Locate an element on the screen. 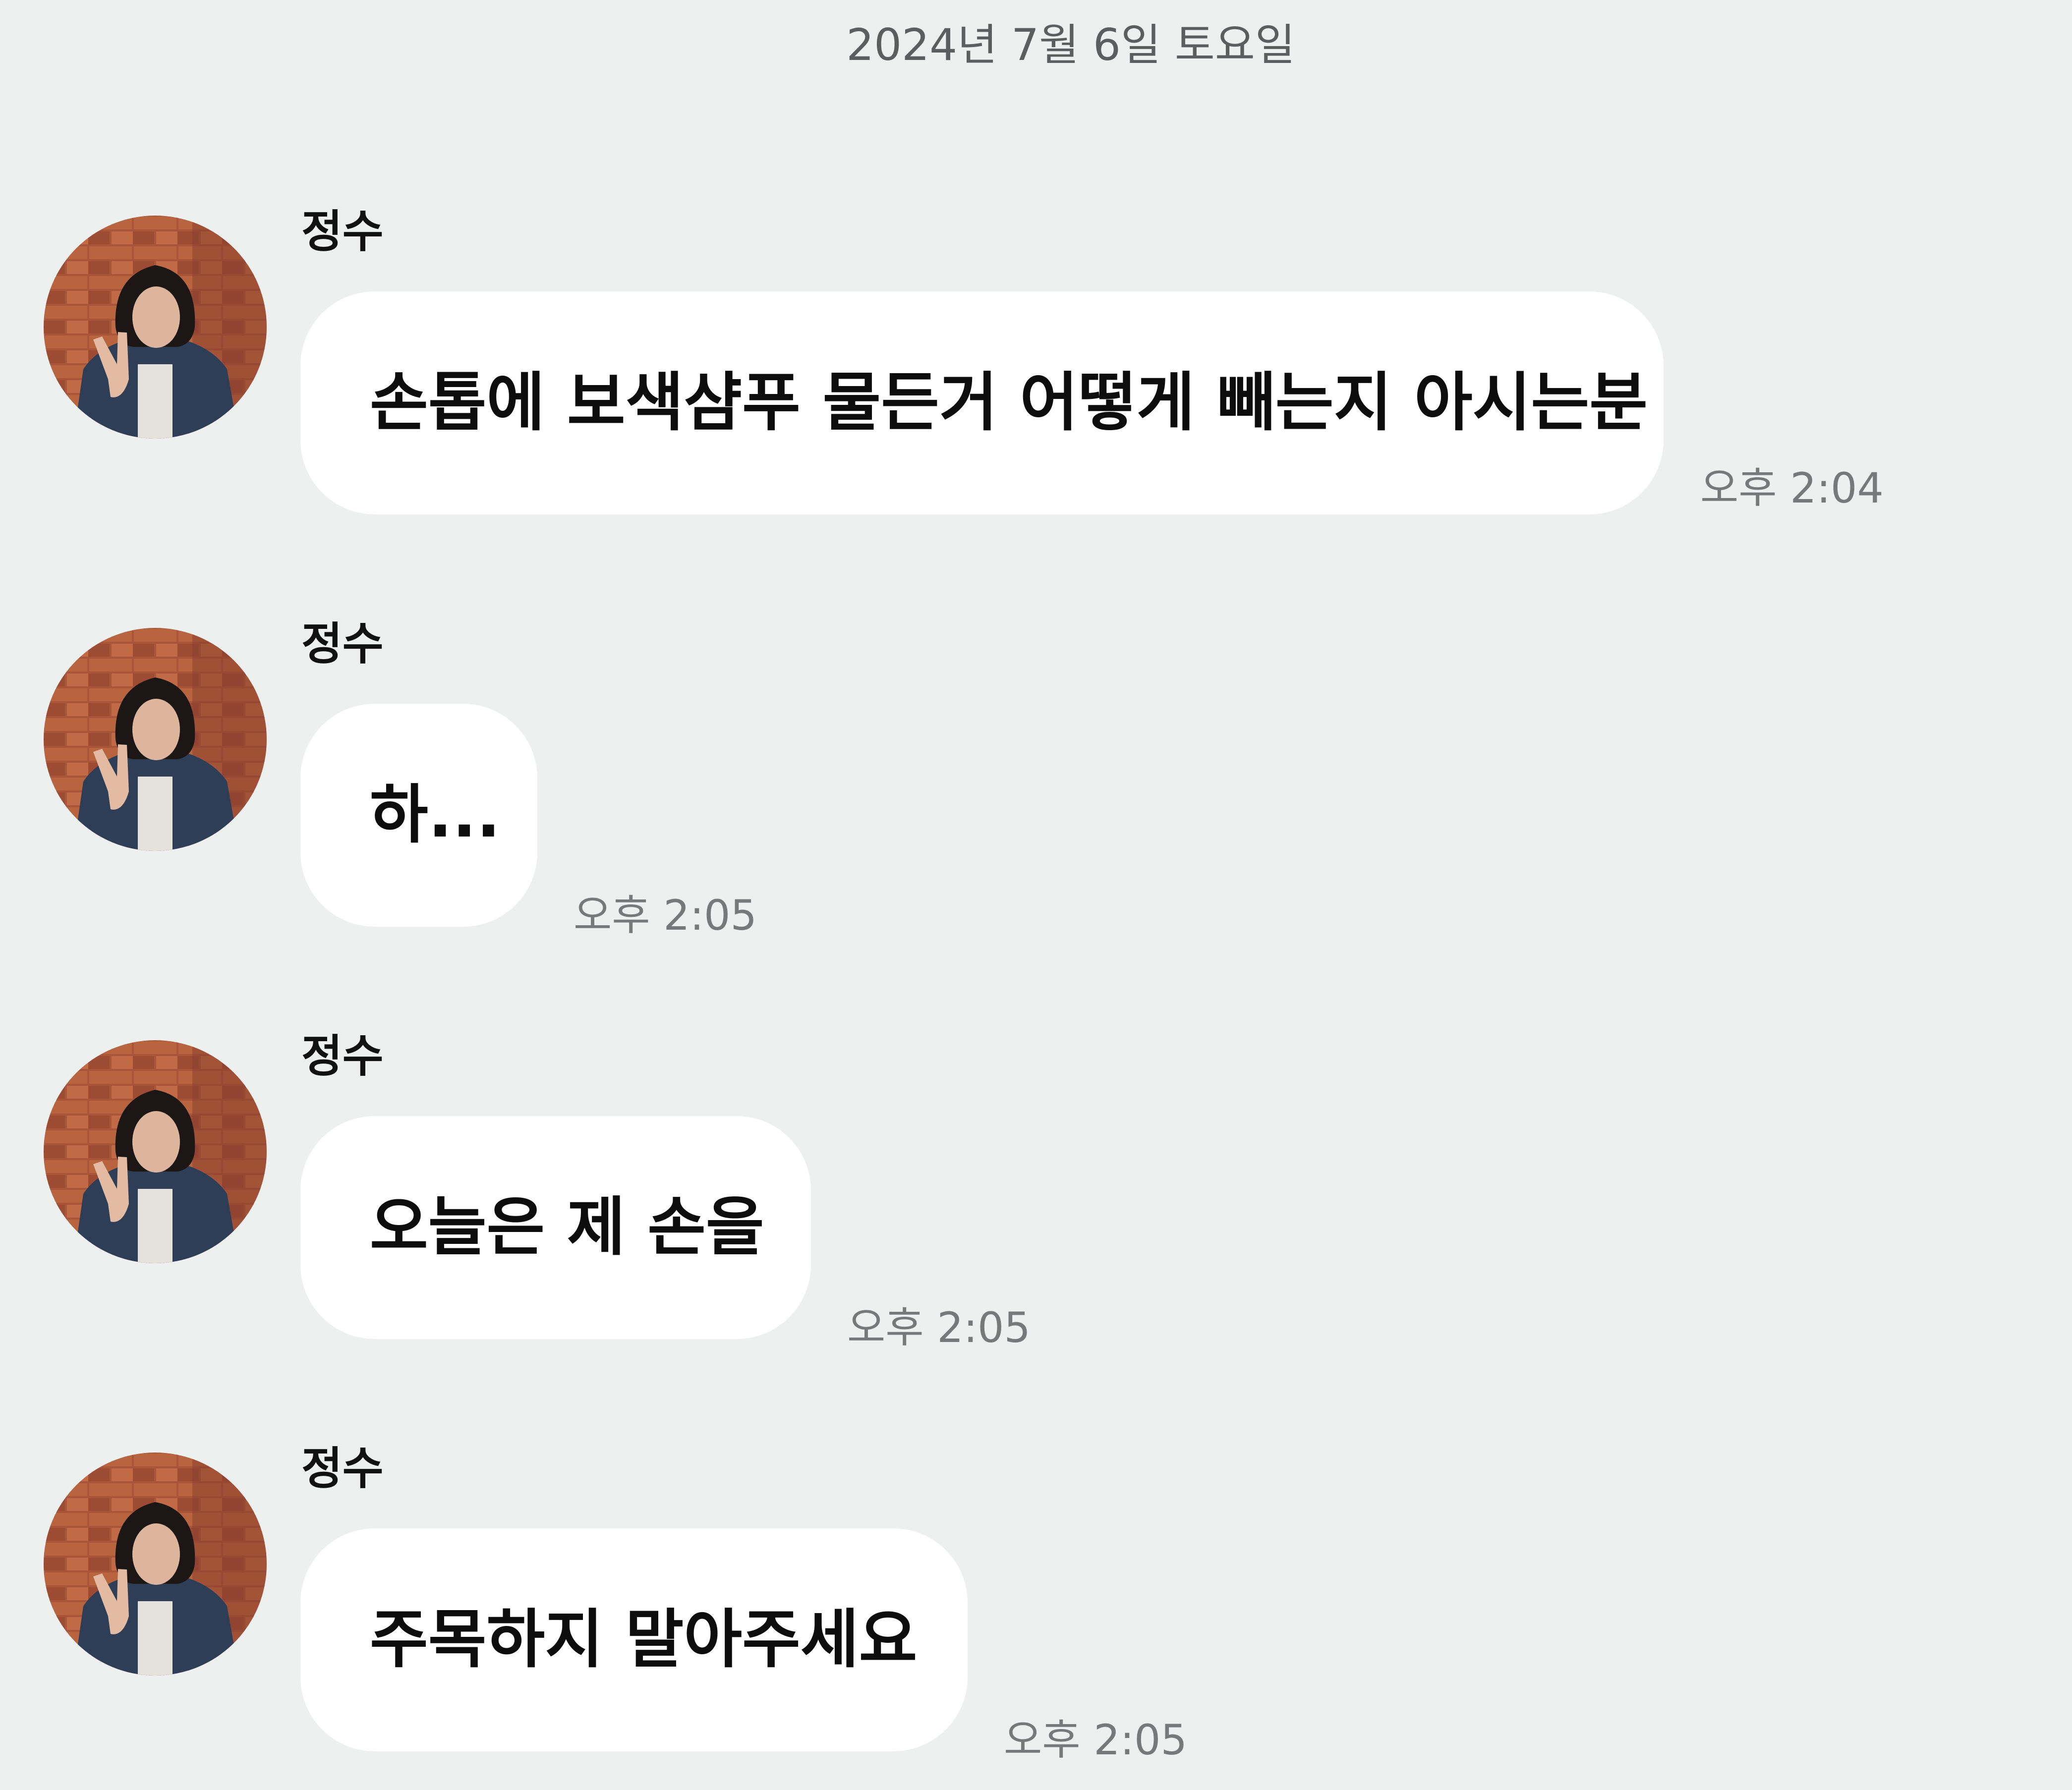 The height and width of the screenshot is (1790, 2072). message-bubble: 손톱에 보색샴푸 물든거 어떻게 빼는지 아시는분 is located at coordinates (982, 402).